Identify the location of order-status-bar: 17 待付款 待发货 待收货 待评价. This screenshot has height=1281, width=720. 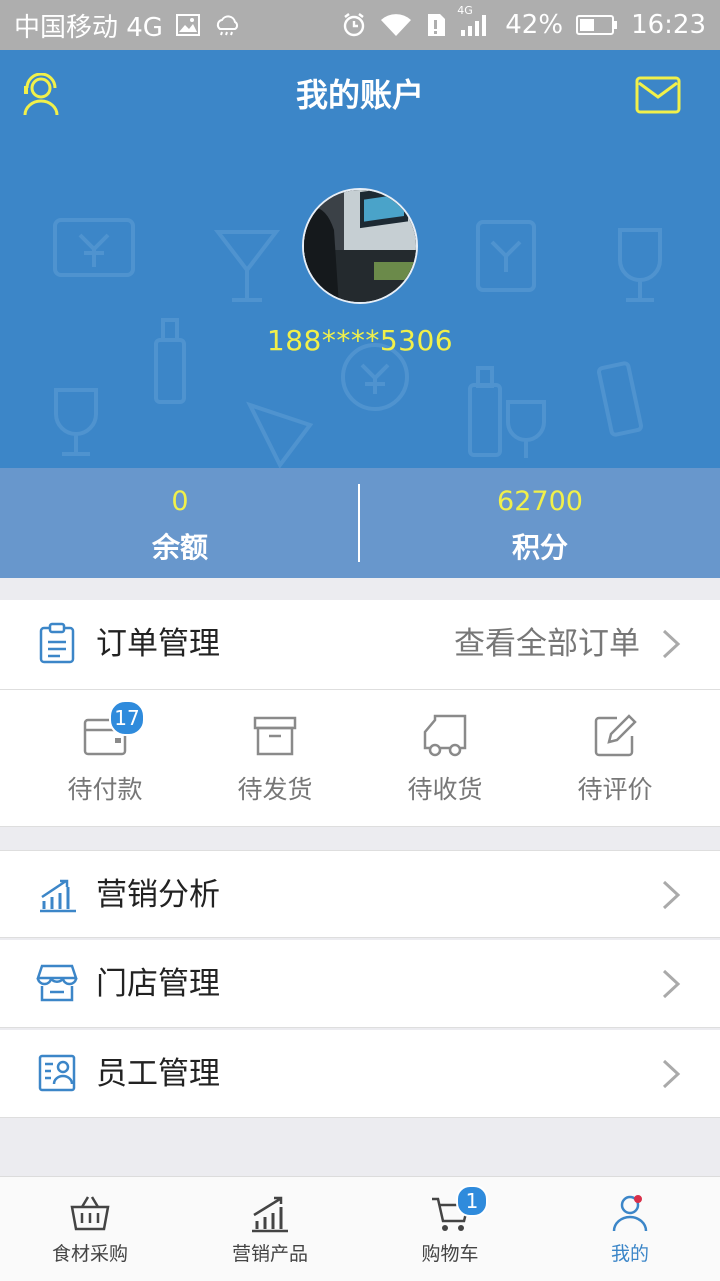
(360, 758).